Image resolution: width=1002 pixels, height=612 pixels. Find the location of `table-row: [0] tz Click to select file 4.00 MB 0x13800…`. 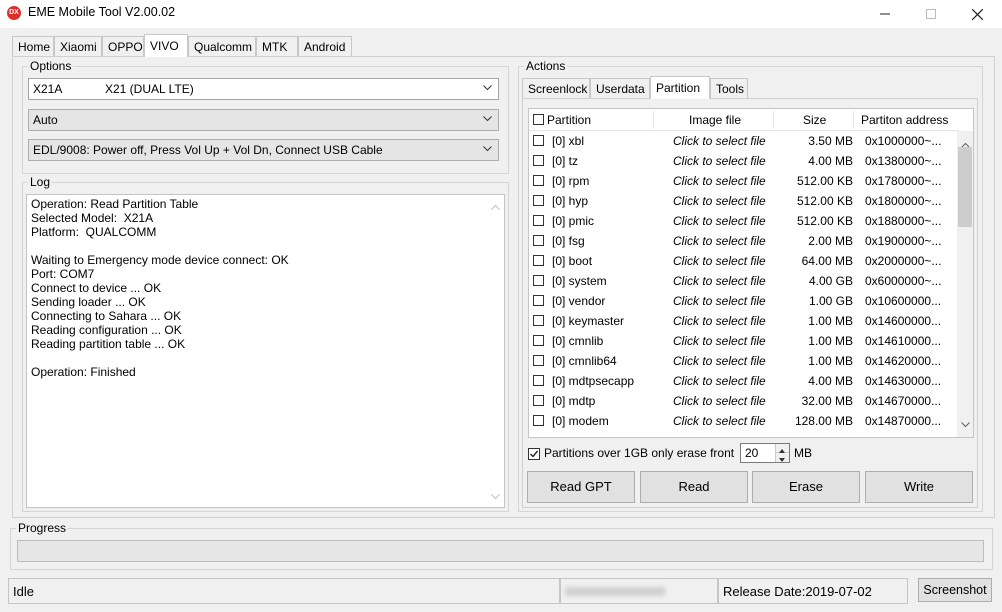

table-row: [0] tz Click to select file 4.00 MB 0x13800… is located at coordinates (744, 161).